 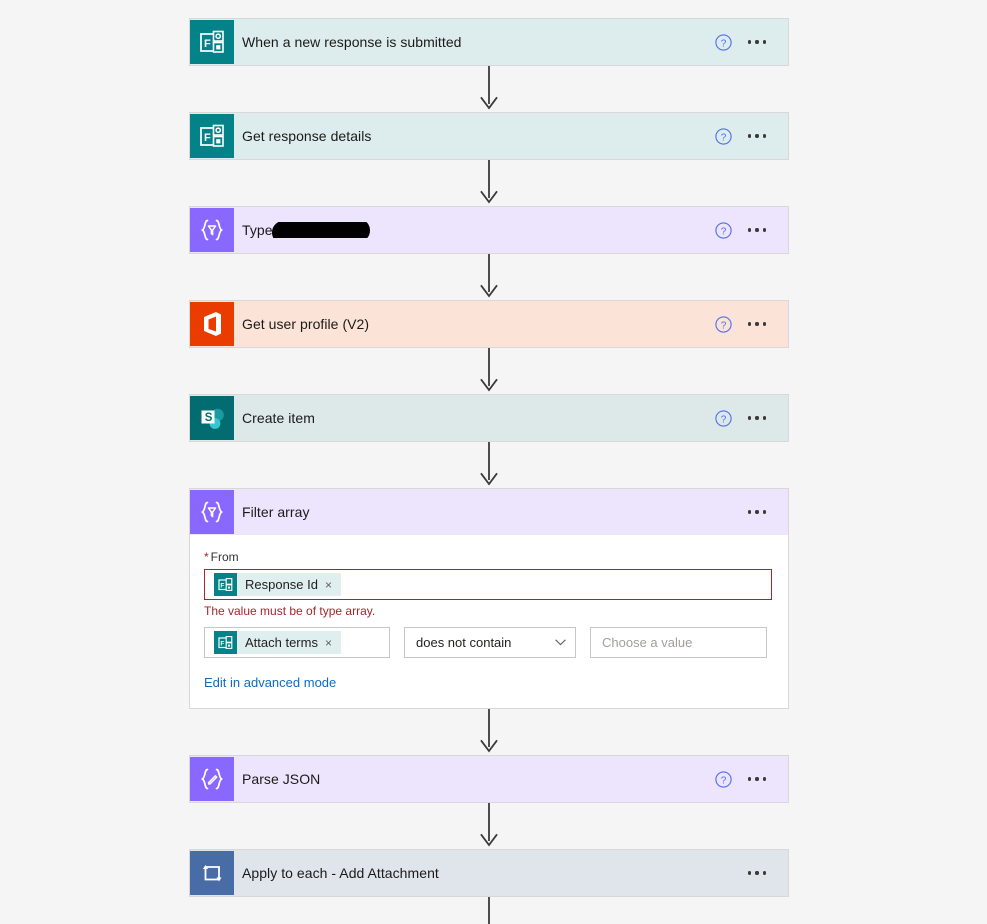 I want to click on flow-step-actions-get-user-profile-v2: ?, so click(x=751, y=324).